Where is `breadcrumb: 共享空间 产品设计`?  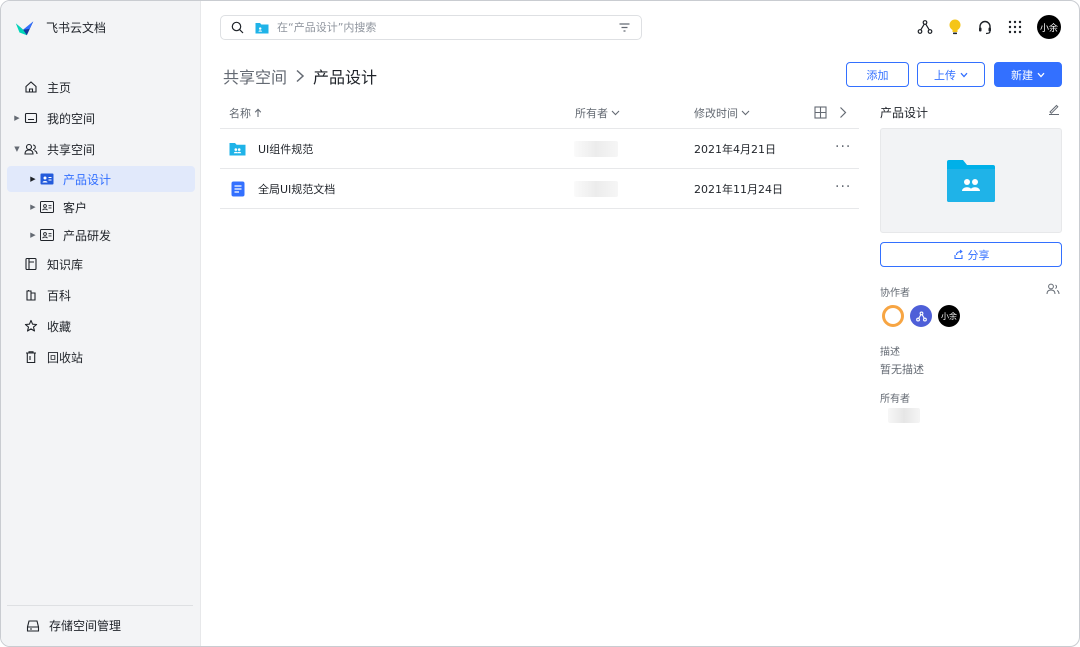
breadcrumb: 共享空间 产品设计 is located at coordinates (300, 76).